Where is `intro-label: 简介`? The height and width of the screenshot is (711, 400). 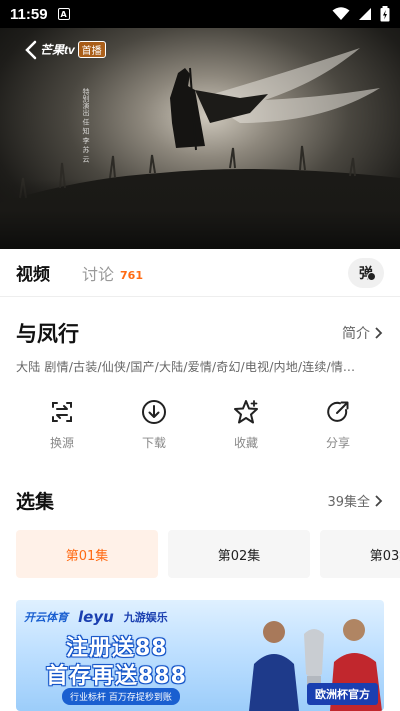
intro-label: 简介 is located at coordinates (356, 334).